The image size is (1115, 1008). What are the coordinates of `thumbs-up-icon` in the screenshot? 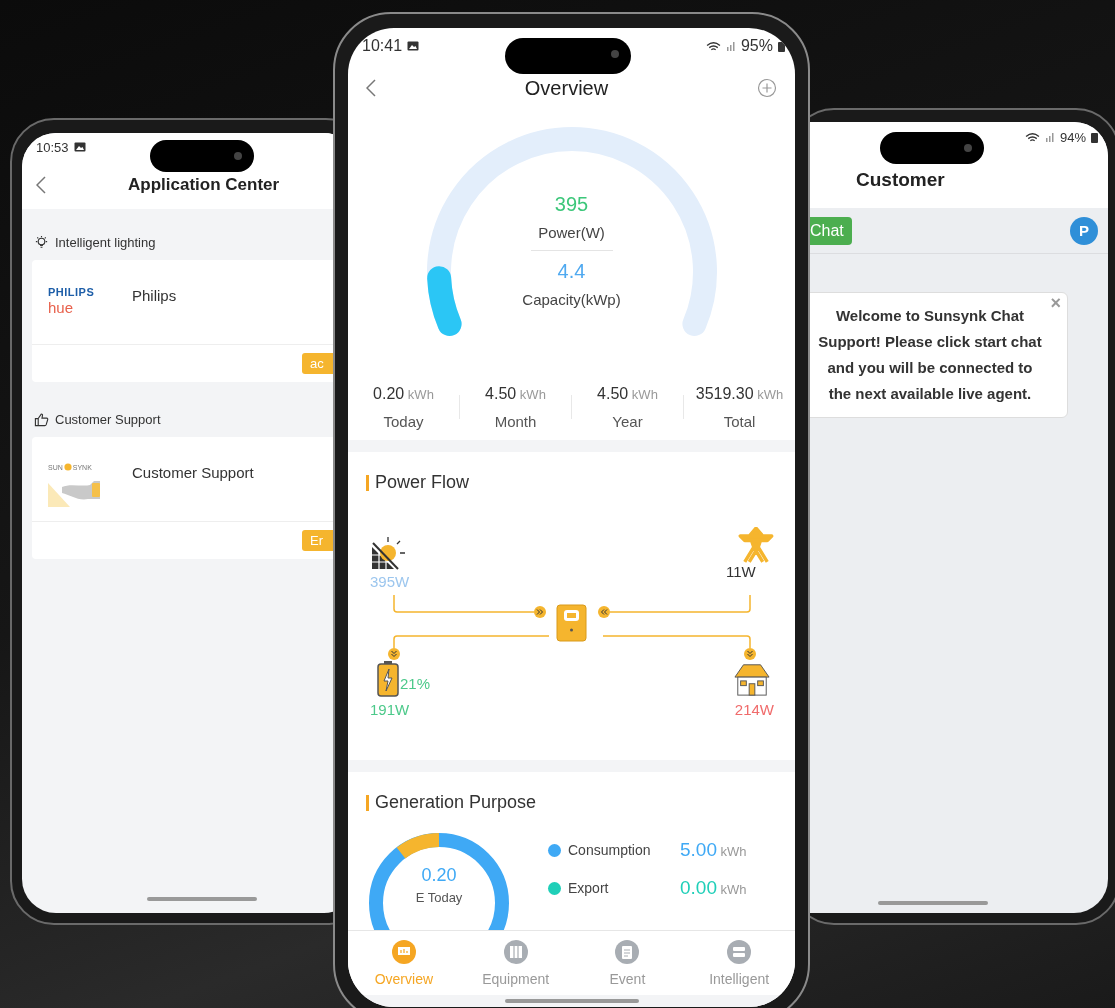 It's located at (41, 419).